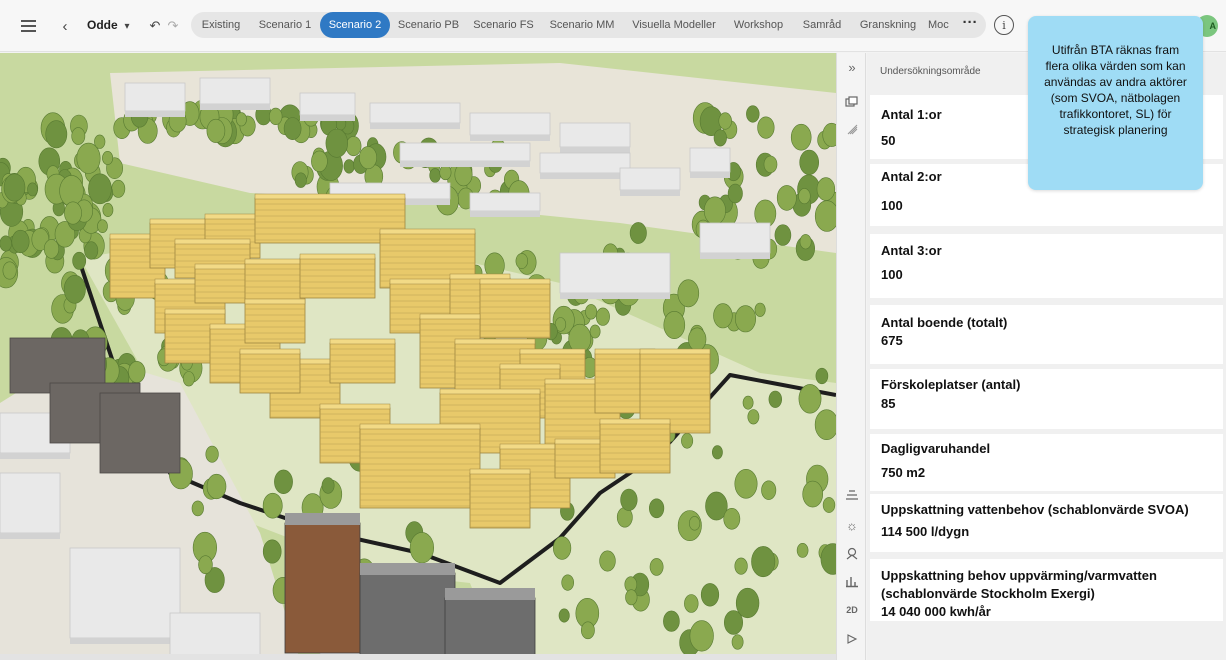  What do you see at coordinates (852, 553) in the screenshot?
I see `view-camera-icon` at bounding box center [852, 553].